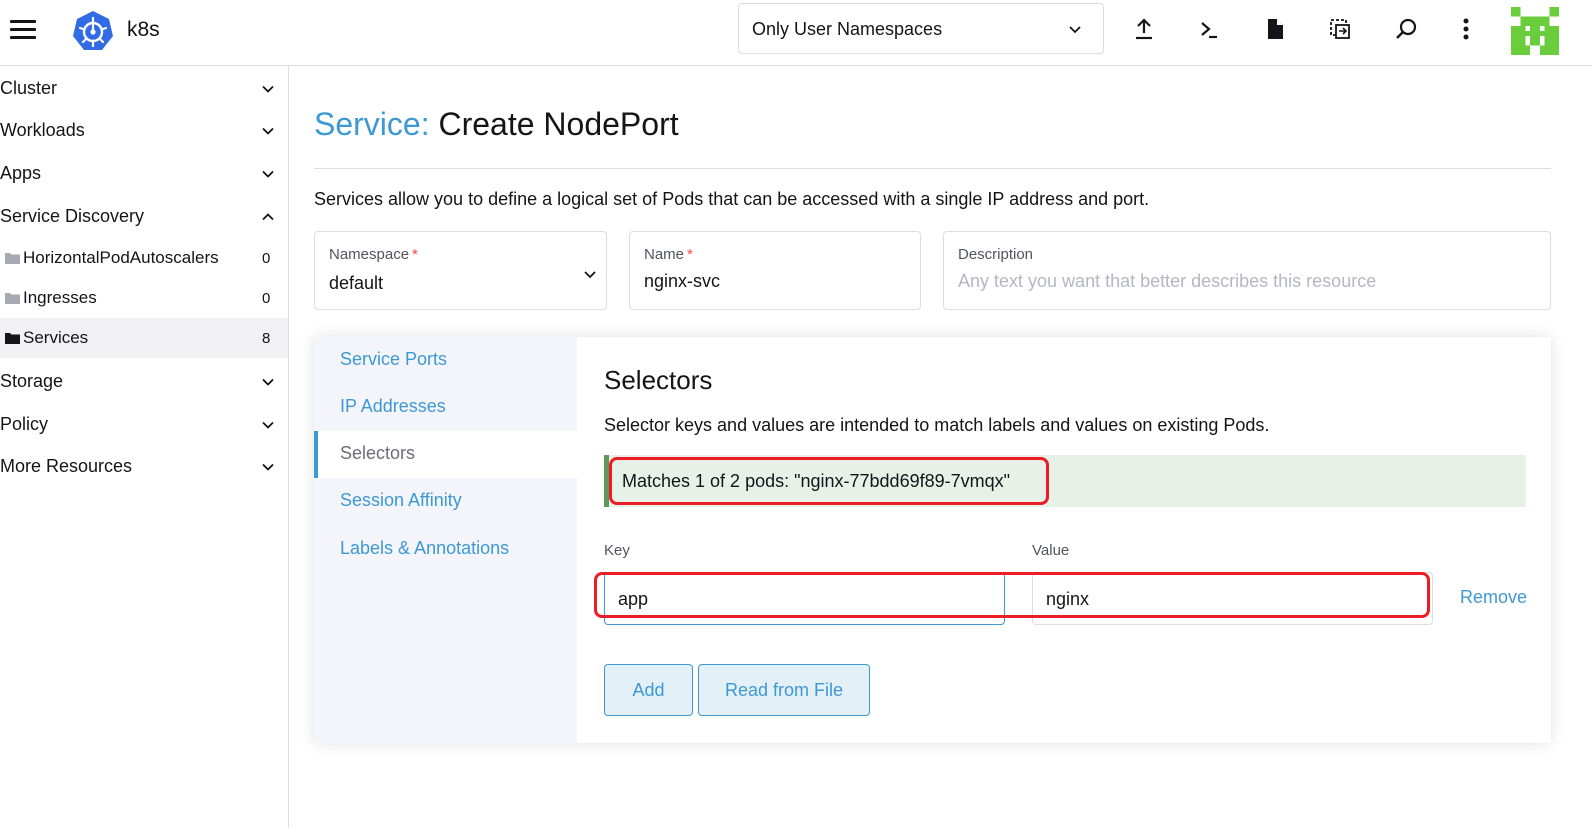 The height and width of the screenshot is (828, 1592). I want to click on terminal-icon, so click(1209, 29).